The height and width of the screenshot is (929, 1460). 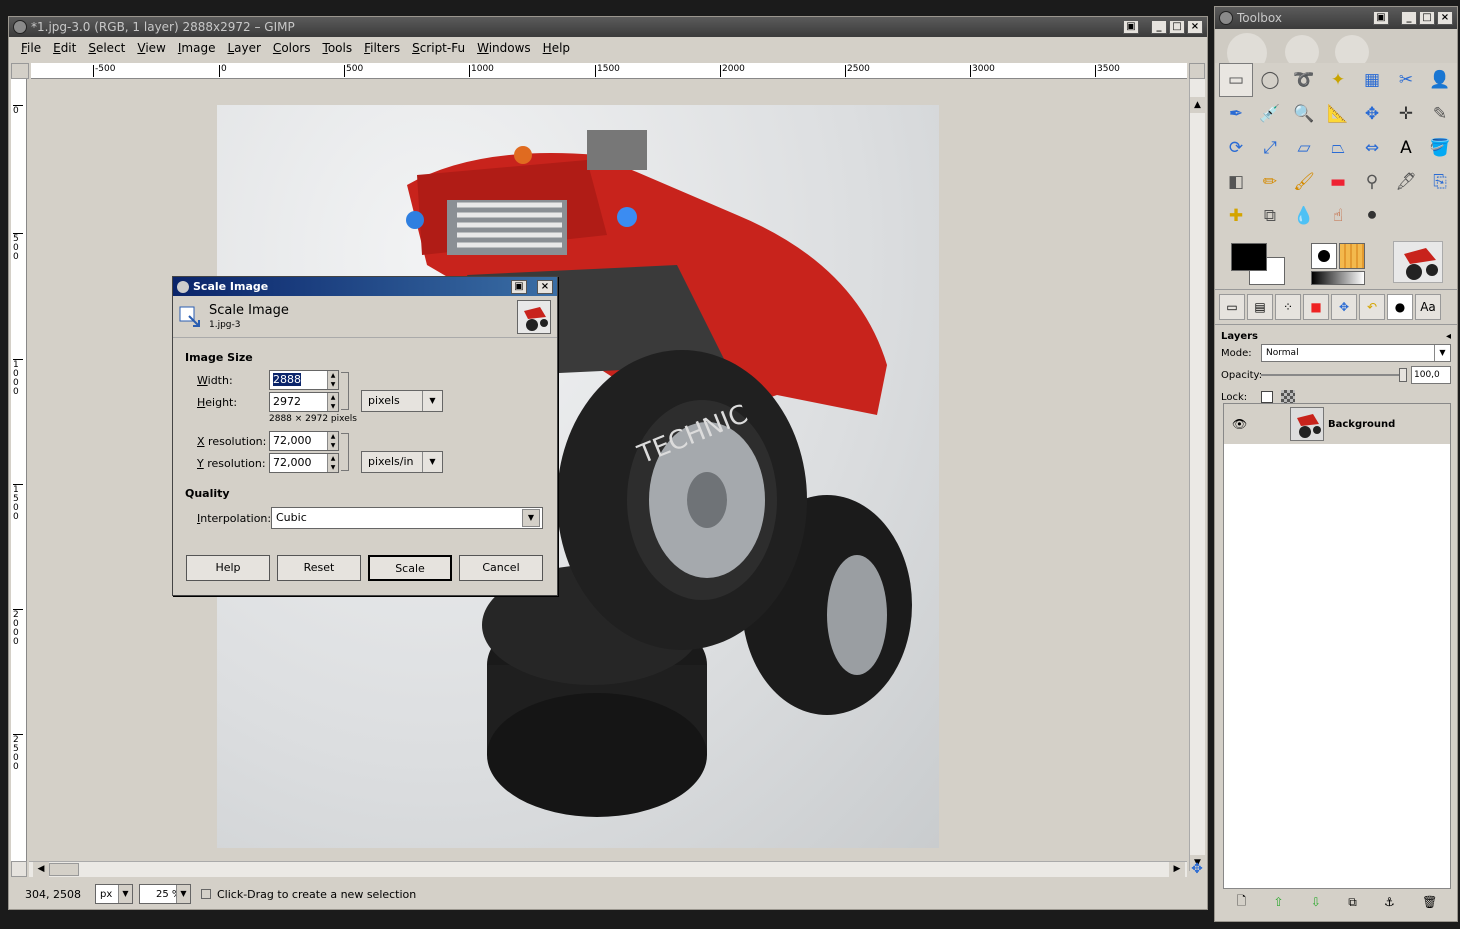 I want to click on lower-layer-icon: ⇩, so click(x=1316, y=902).